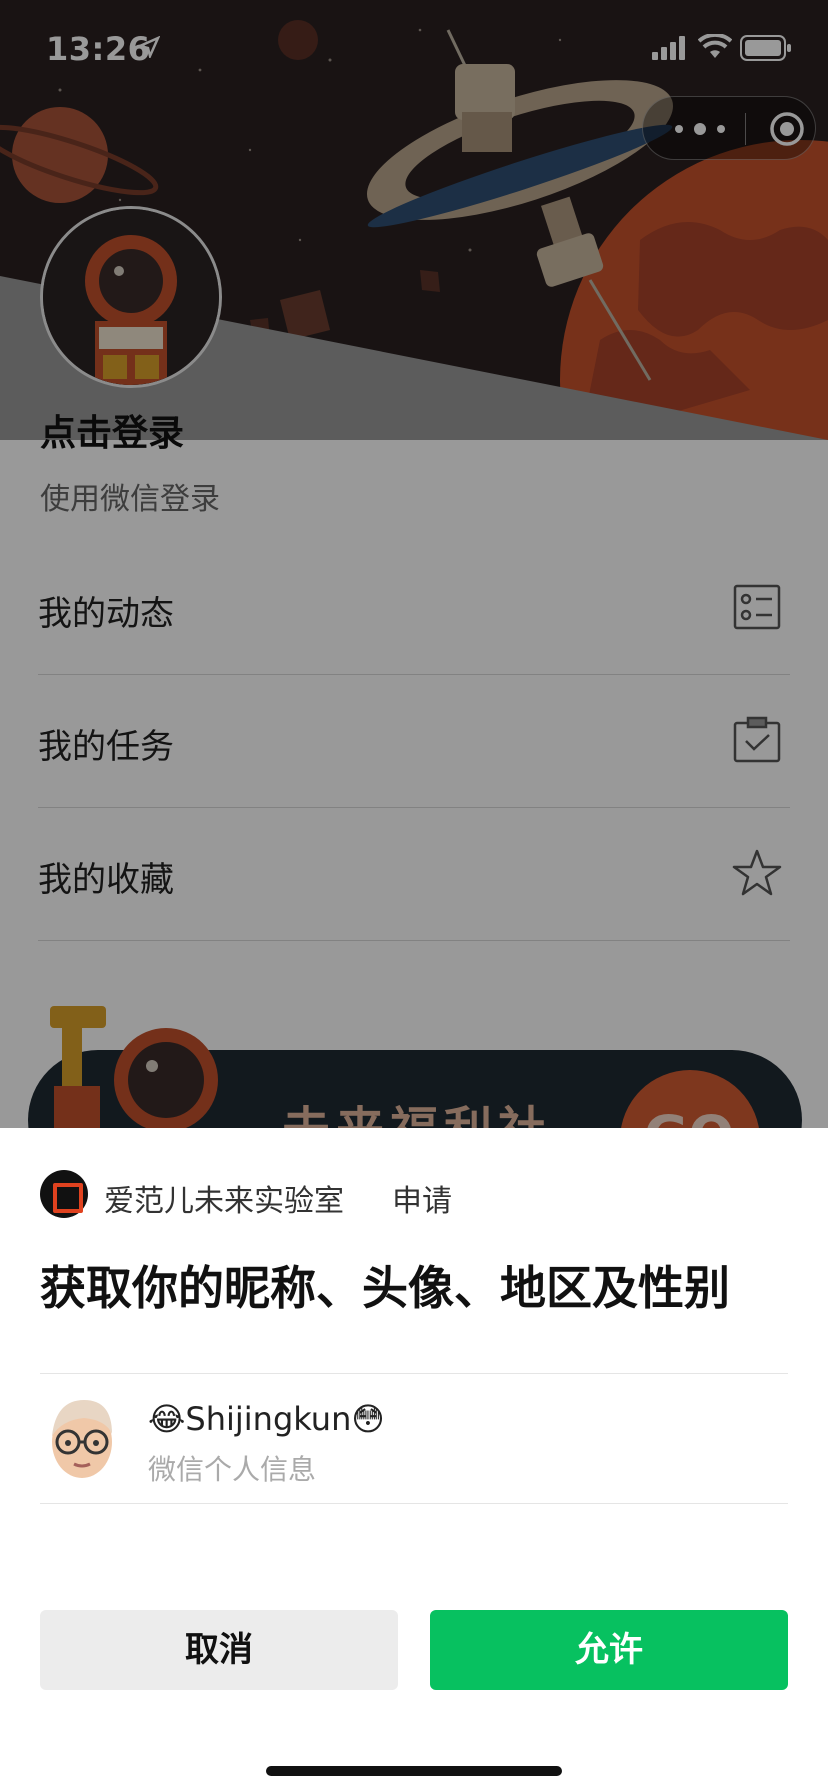 Image resolution: width=828 pixels, height=1792 pixels. What do you see at coordinates (232, 1469) in the screenshot?
I see `user-info-subtitle: 微信个人信息` at bounding box center [232, 1469].